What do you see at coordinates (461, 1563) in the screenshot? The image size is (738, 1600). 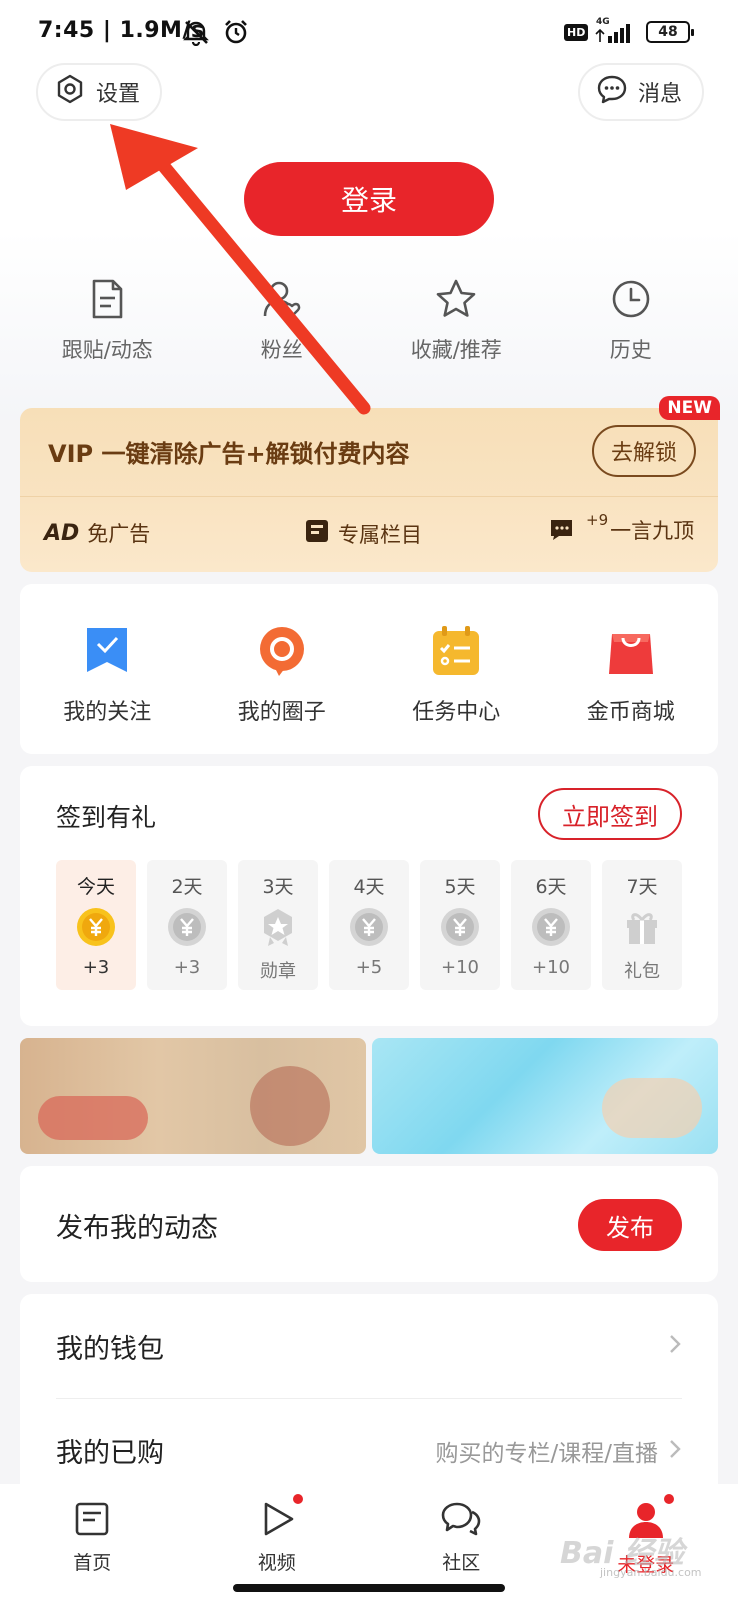 I see `nav-label: 社区` at bounding box center [461, 1563].